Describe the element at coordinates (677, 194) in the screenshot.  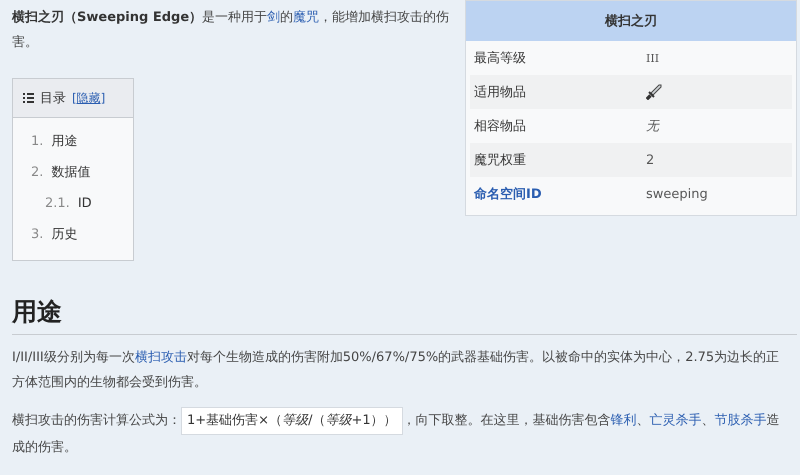
I see `infobox-value: sweeping` at that location.